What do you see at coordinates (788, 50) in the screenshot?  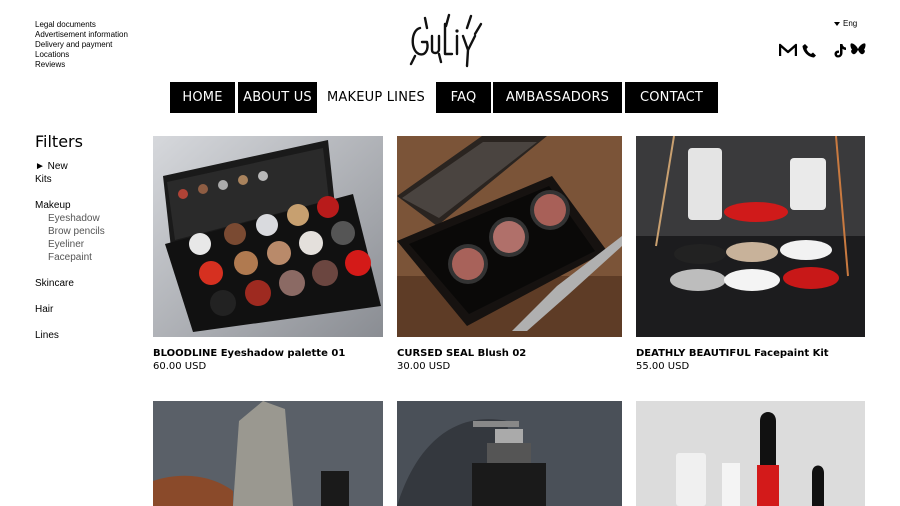 I see `mail-icon` at bounding box center [788, 50].